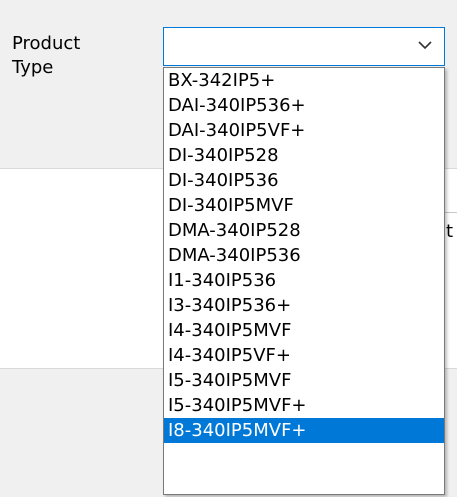 The width and height of the screenshot is (457, 497). I want to click on product-type-label: Product Type, so click(72, 56).